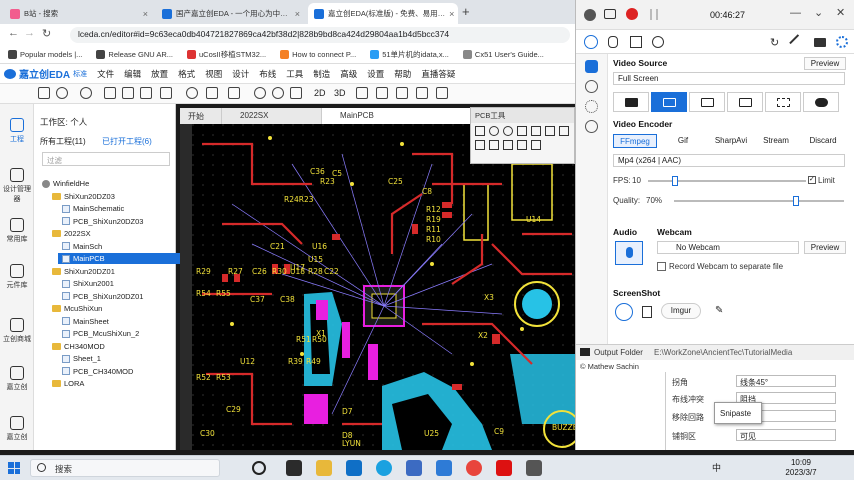  What do you see at coordinates (127, 141) in the screenshot?
I see `open-projects-tab: 已打开工程(6)` at bounding box center [127, 141].